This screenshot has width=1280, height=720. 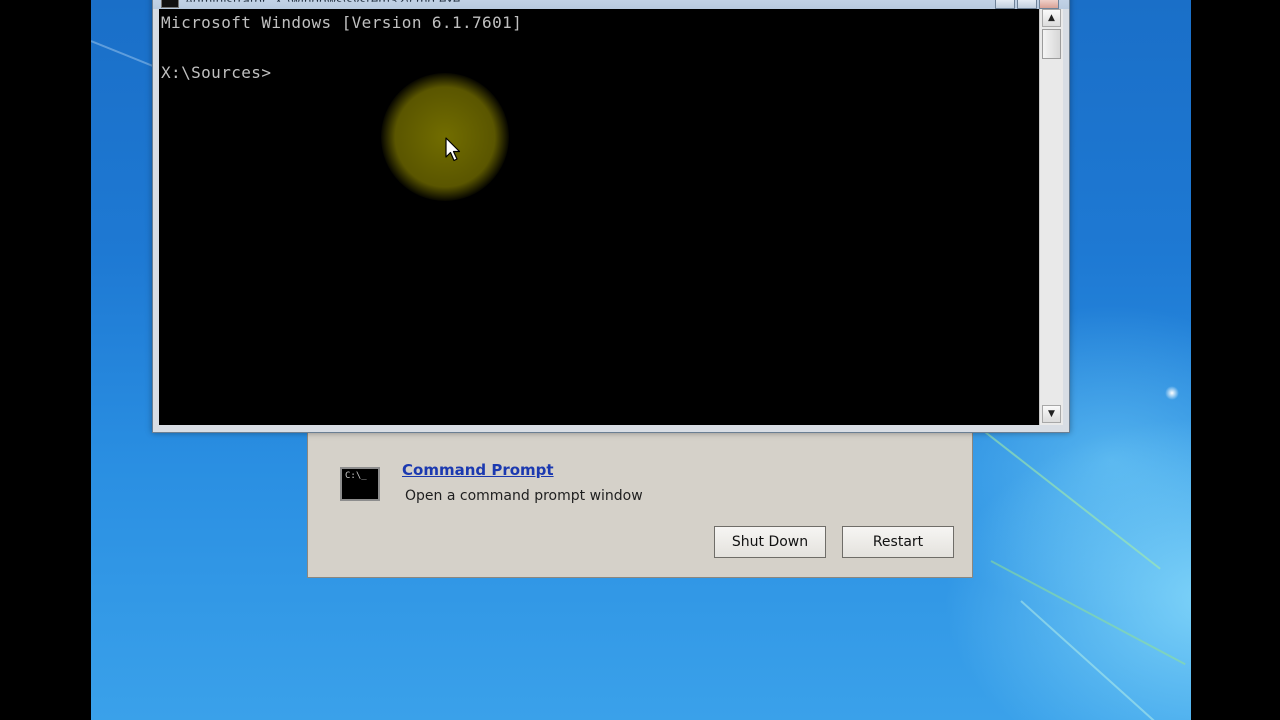 What do you see at coordinates (770, 542) in the screenshot?
I see `shut-down-button: Shut Down` at bounding box center [770, 542].